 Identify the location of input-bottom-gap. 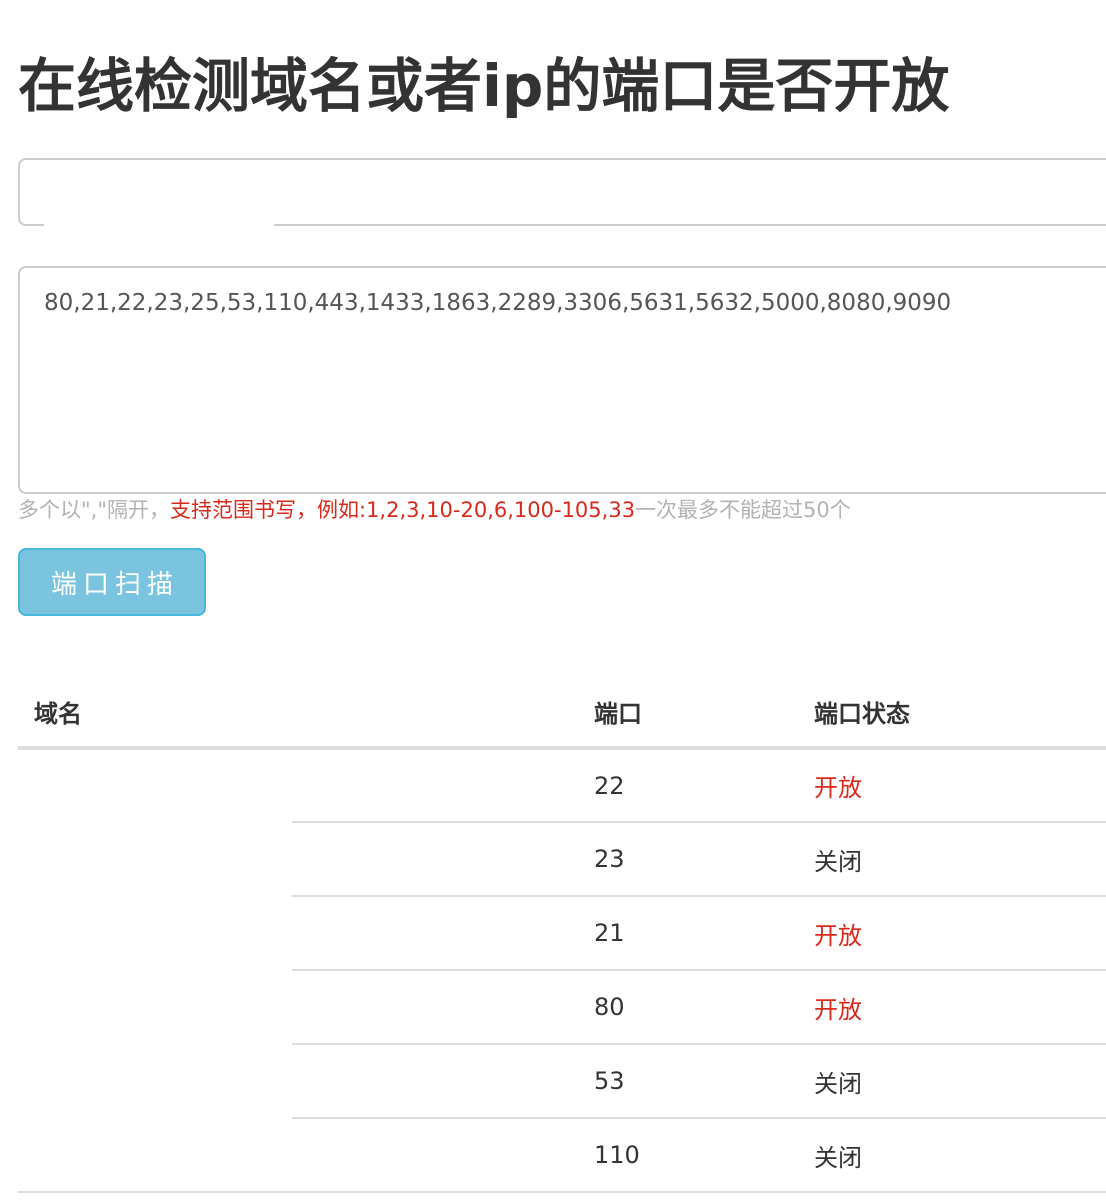
(159, 225).